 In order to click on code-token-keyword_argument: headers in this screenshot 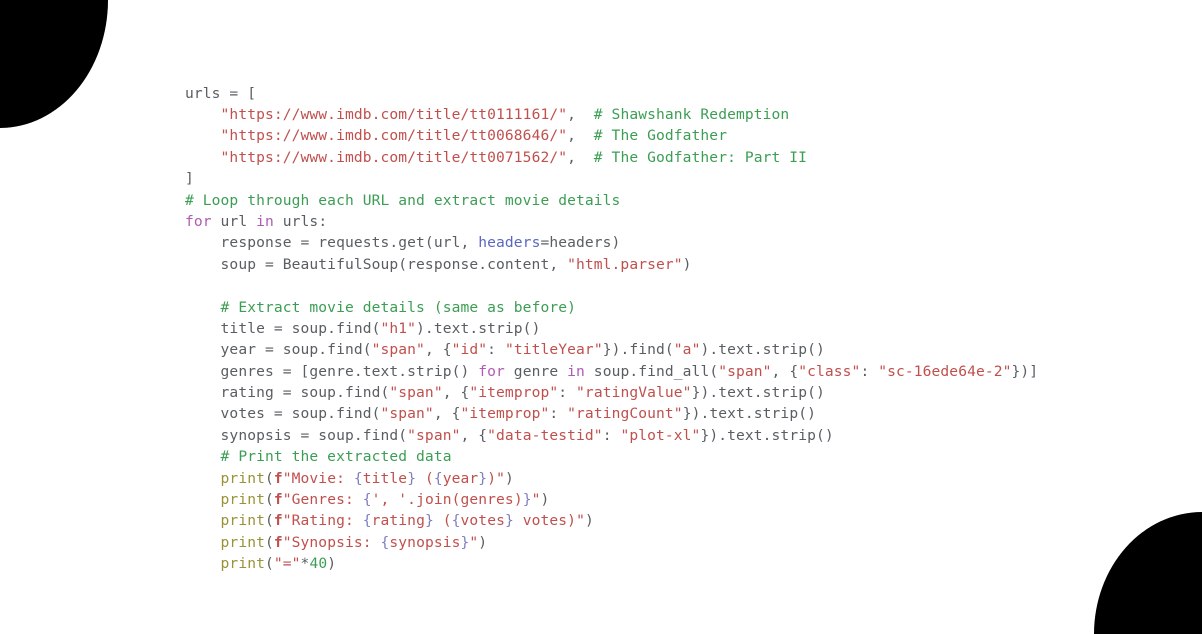, I will do `click(509, 243)`.